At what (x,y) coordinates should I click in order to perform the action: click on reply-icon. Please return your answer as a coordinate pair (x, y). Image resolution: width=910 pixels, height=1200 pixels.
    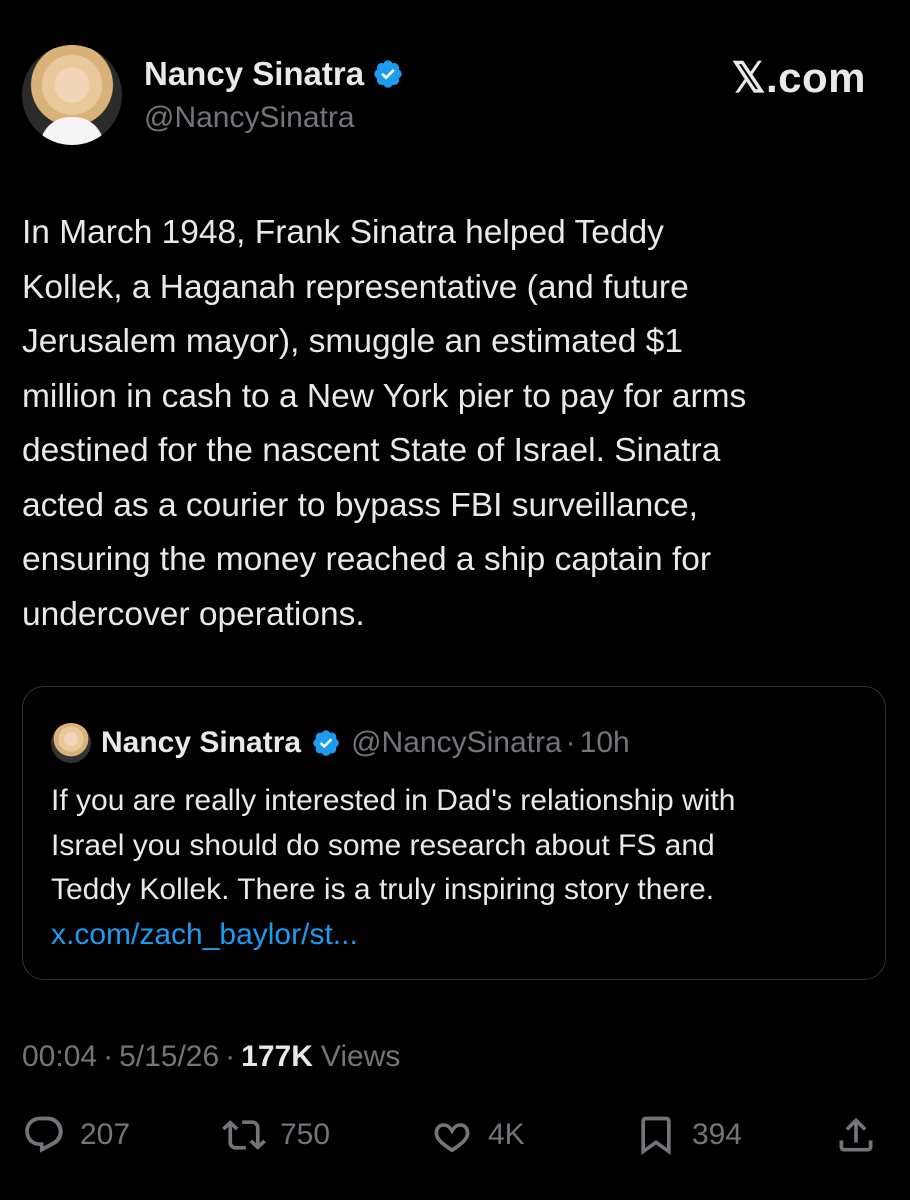
    Looking at the image, I should click on (44, 1134).